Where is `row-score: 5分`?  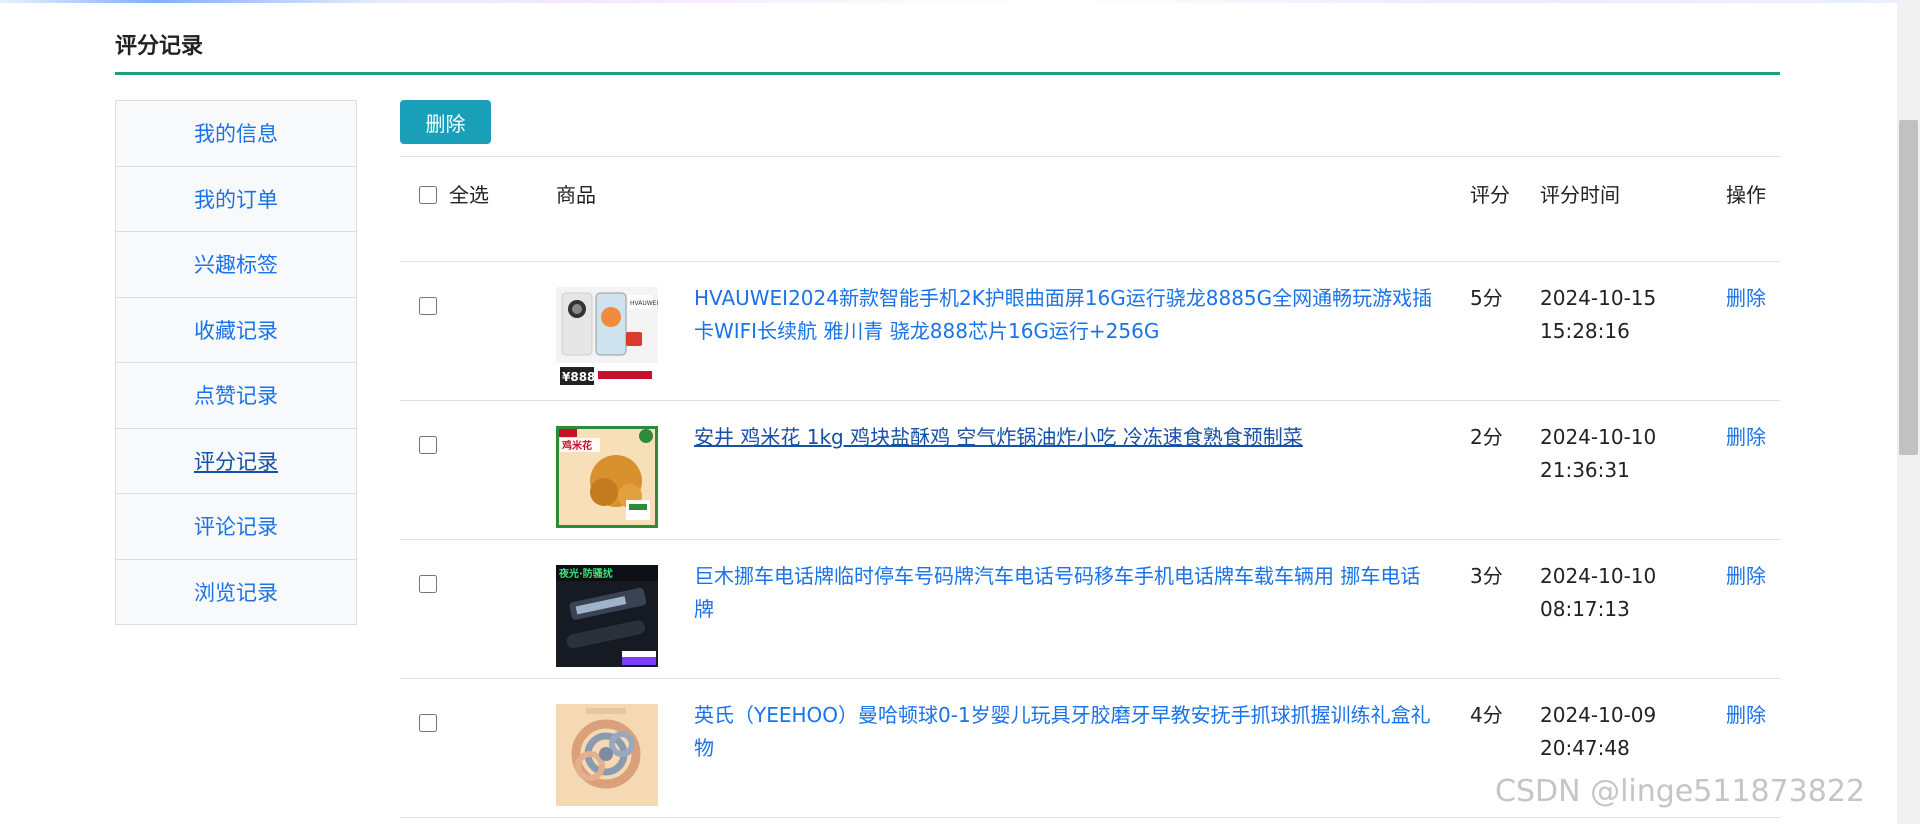
row-score: 5分 is located at coordinates (1486, 298).